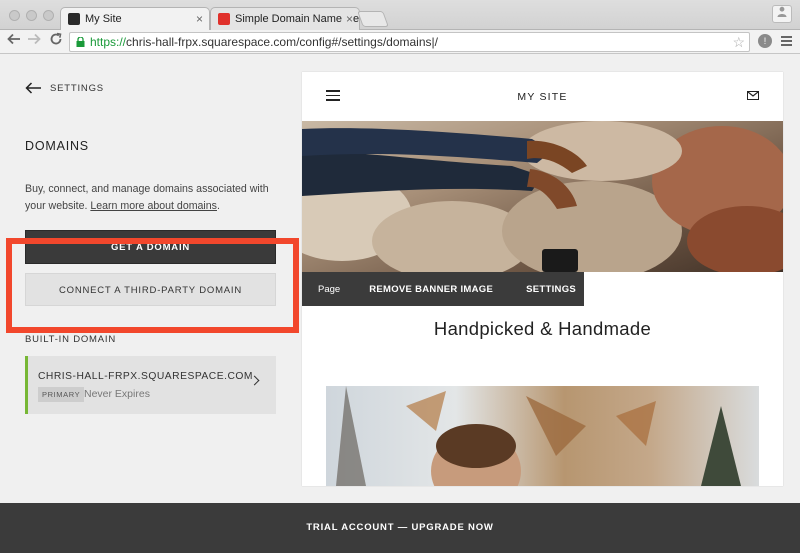 The width and height of the screenshot is (800, 553). I want to click on new-tab-button, so click(373, 19).